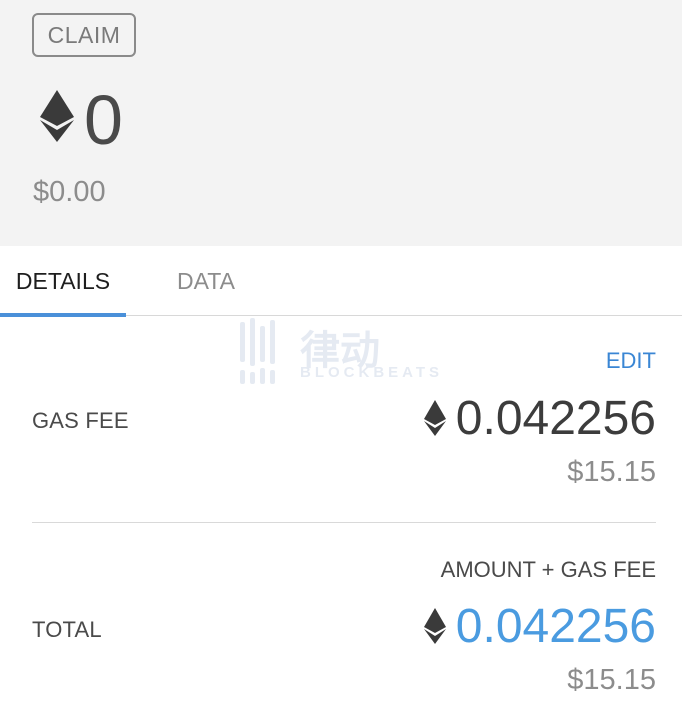 This screenshot has height=706, width=682. What do you see at coordinates (611, 680) in the screenshot?
I see `total-fiat: $15.15` at bounding box center [611, 680].